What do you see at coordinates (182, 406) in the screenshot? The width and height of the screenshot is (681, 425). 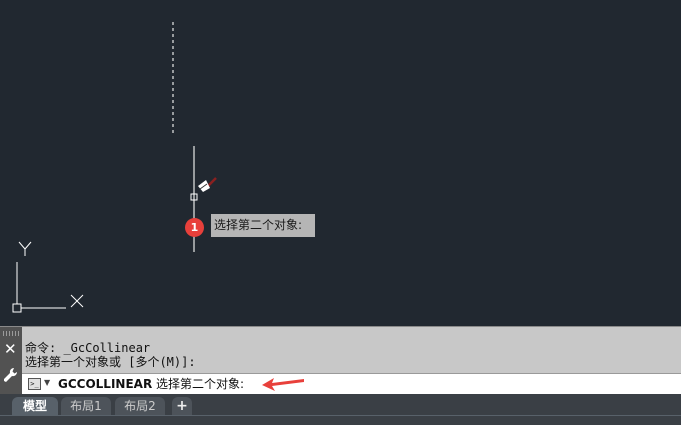 I see `add-layout-button: +` at bounding box center [182, 406].